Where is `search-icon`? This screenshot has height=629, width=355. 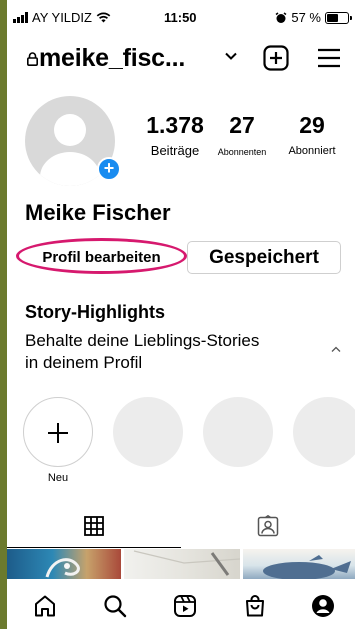 search-icon is located at coordinates (115, 606).